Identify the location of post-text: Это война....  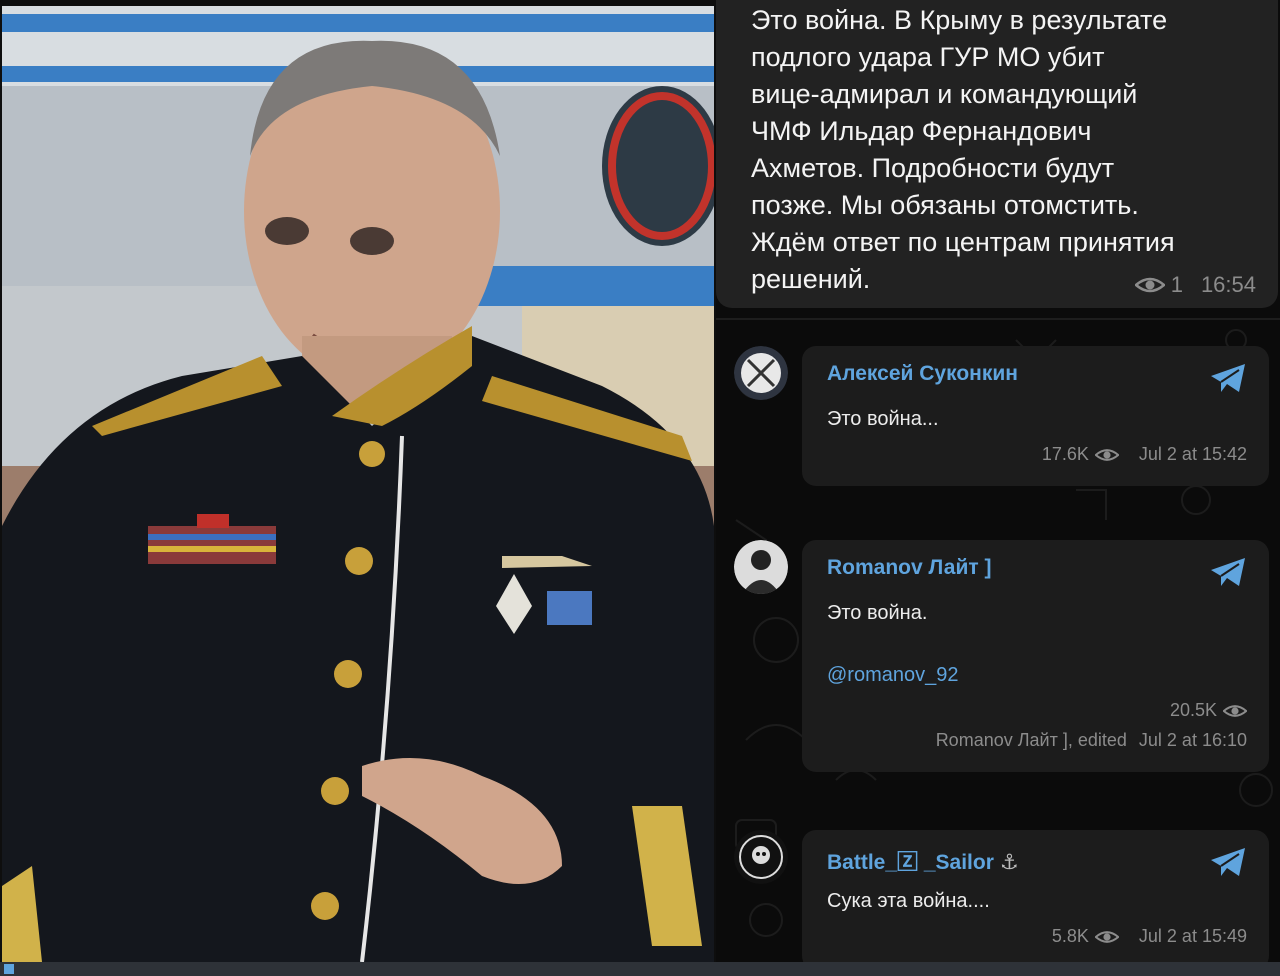
(883, 419).